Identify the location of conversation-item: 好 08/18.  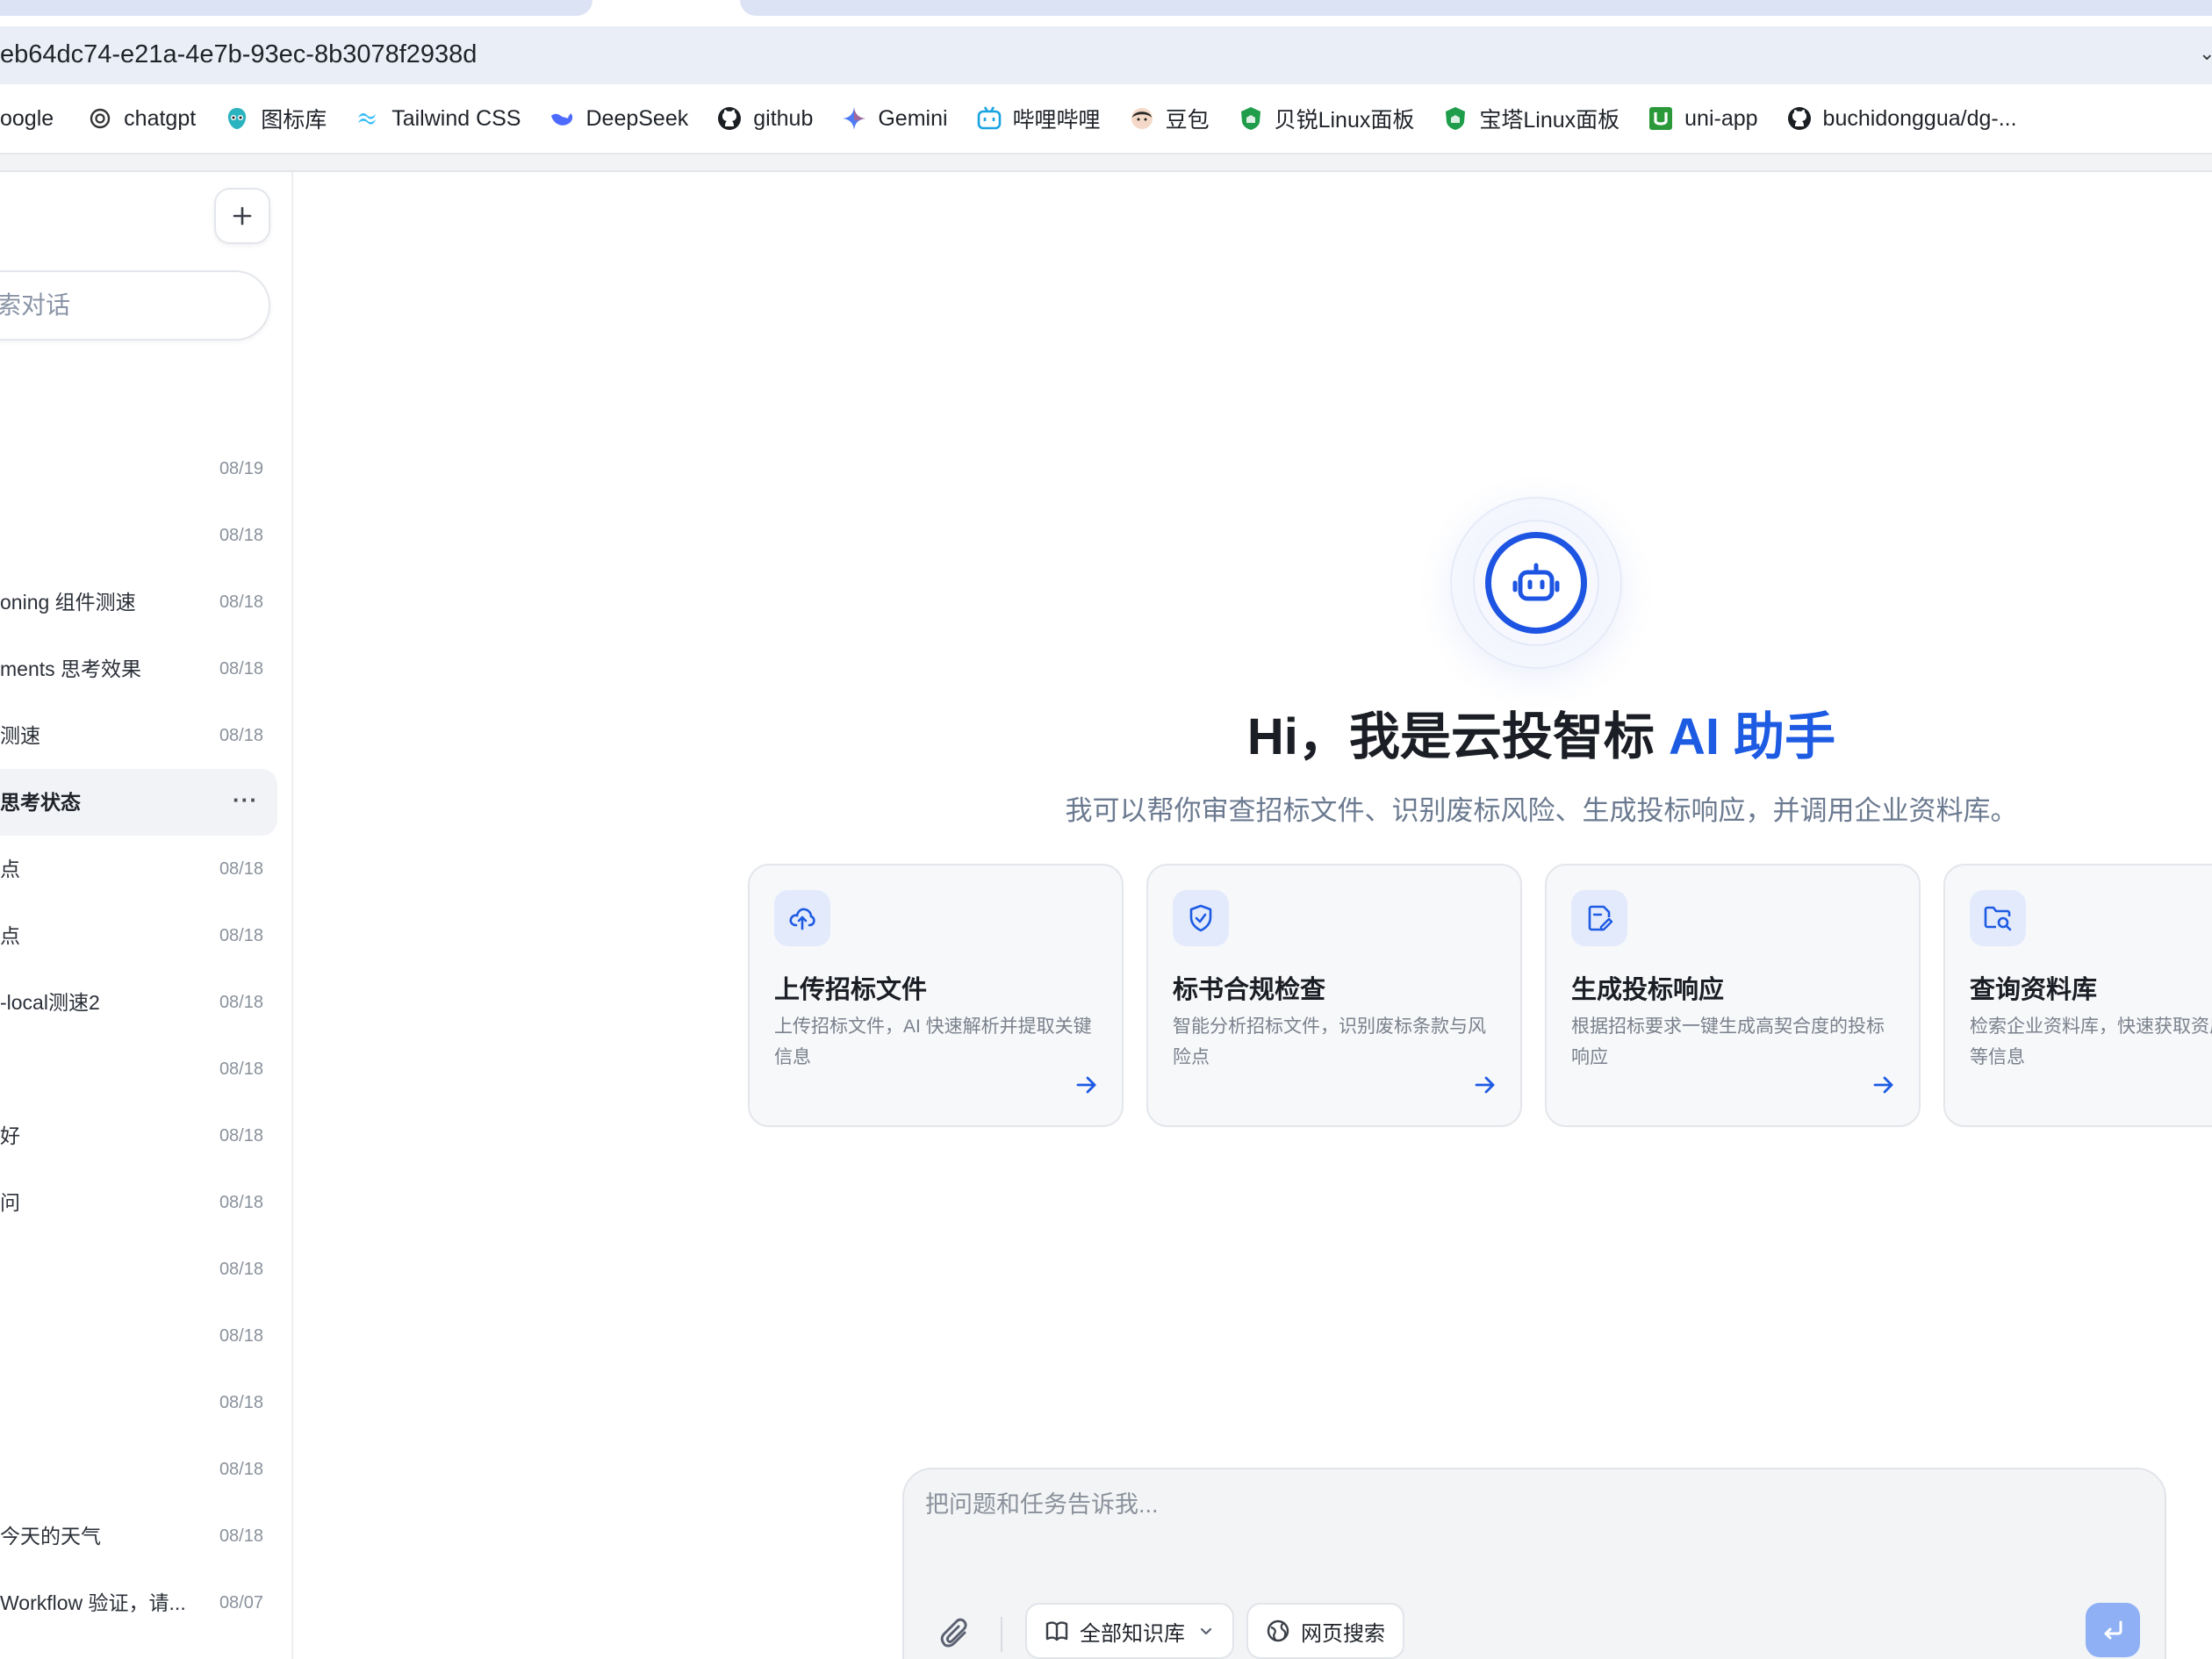
(139, 1135).